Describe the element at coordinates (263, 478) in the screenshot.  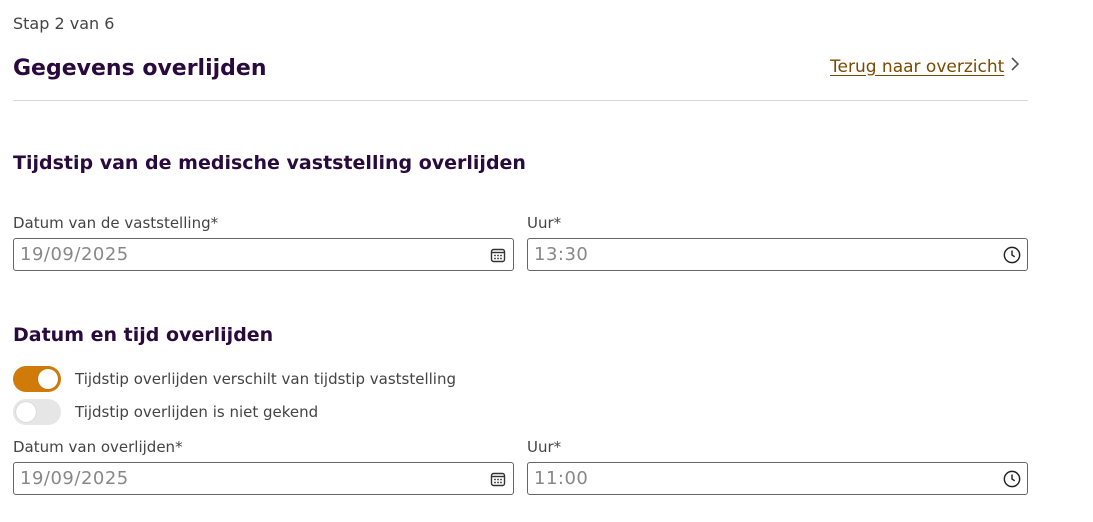
I see `date-overlijden-field: 19/09/2025` at that location.